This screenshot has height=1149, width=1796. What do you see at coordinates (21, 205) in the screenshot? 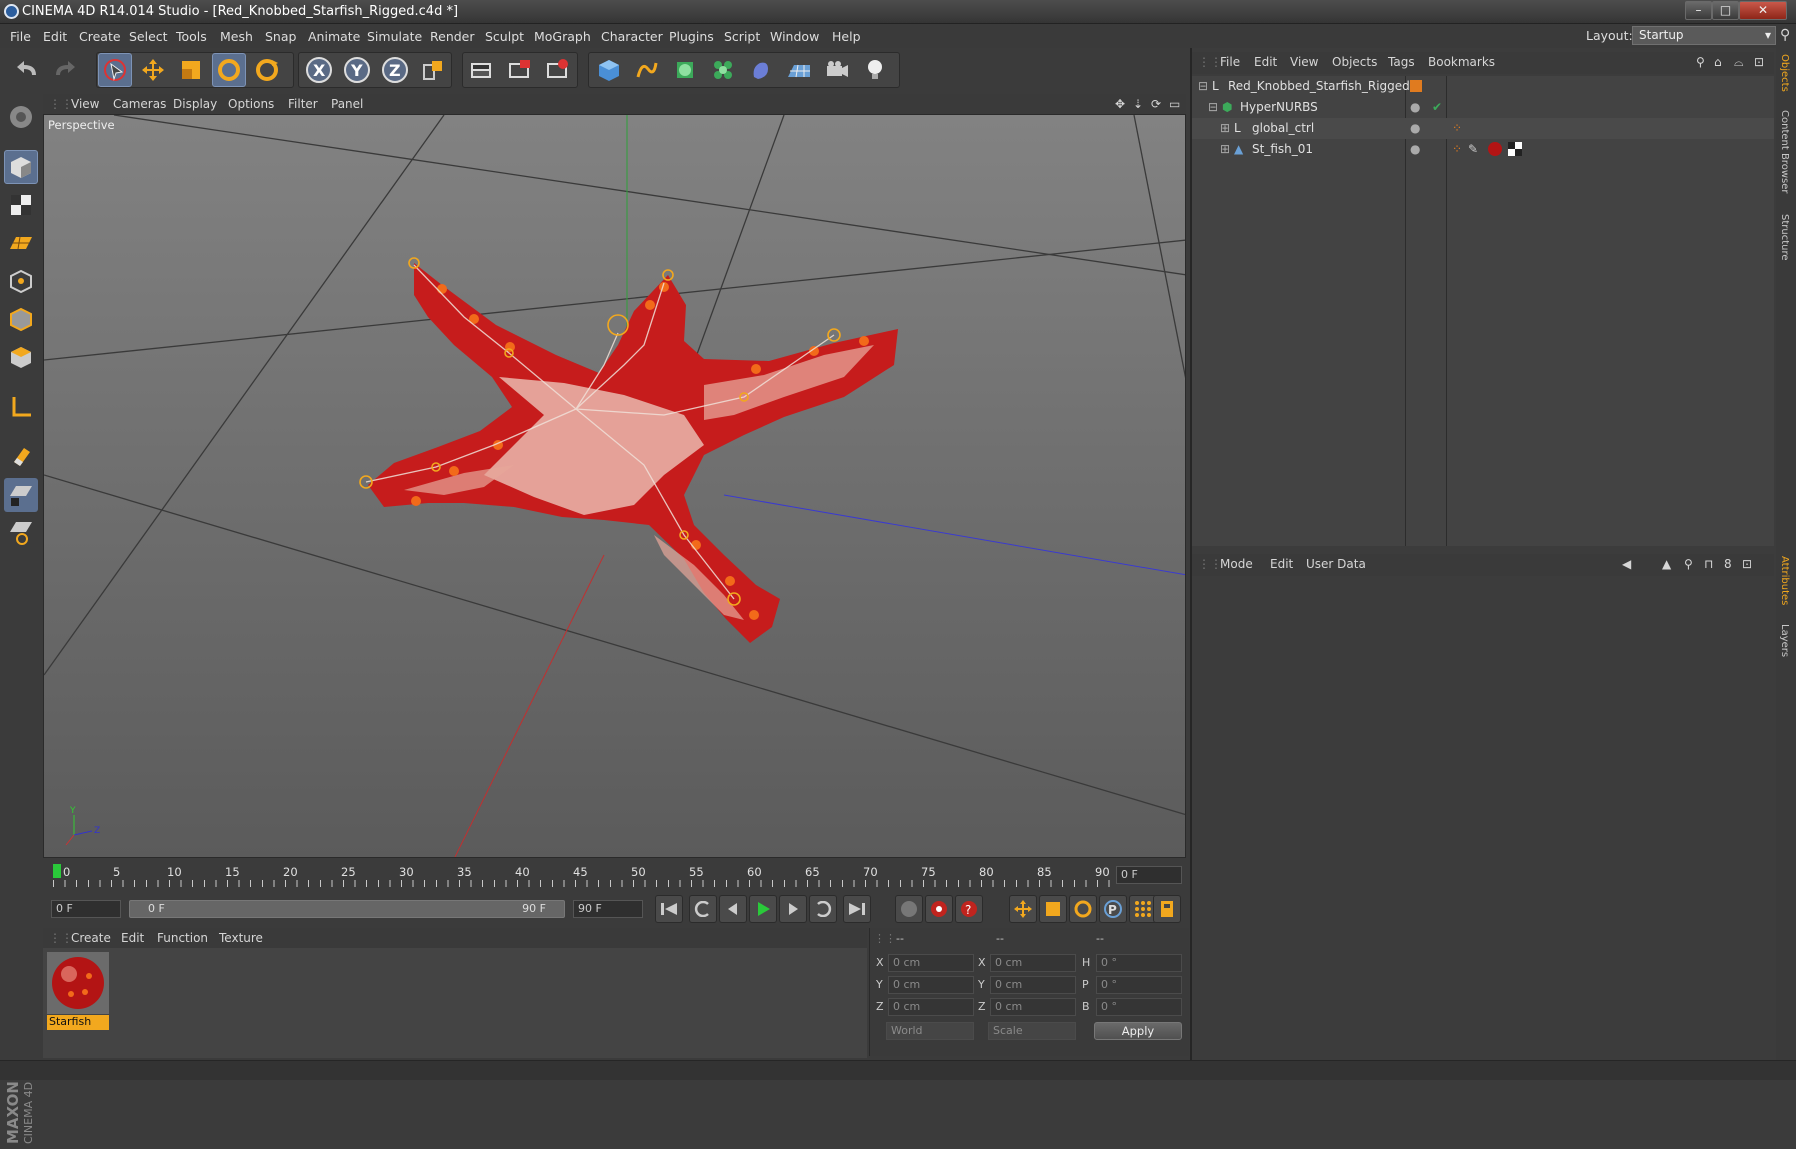
I see `texture-mode-icon` at bounding box center [21, 205].